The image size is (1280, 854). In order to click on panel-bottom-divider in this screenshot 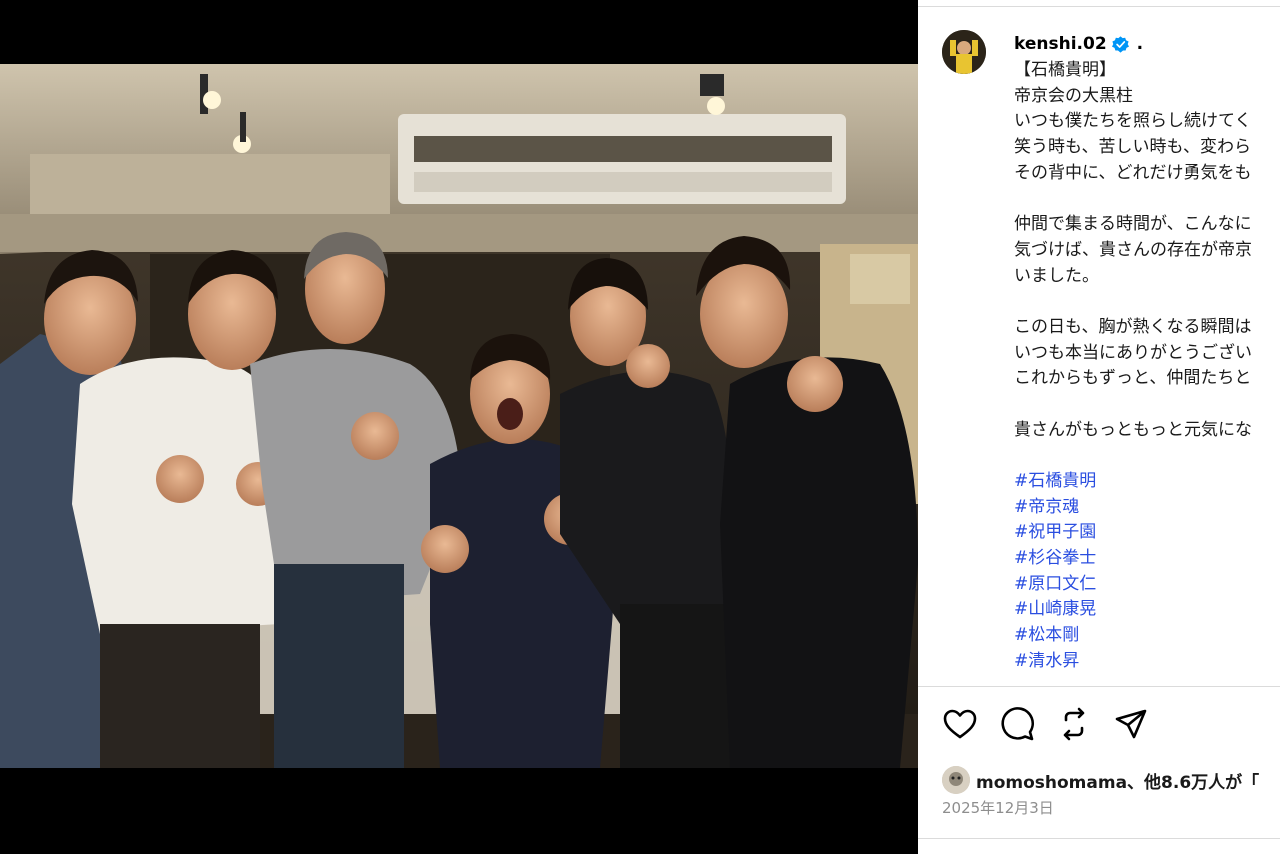, I will do `click(1099, 838)`.